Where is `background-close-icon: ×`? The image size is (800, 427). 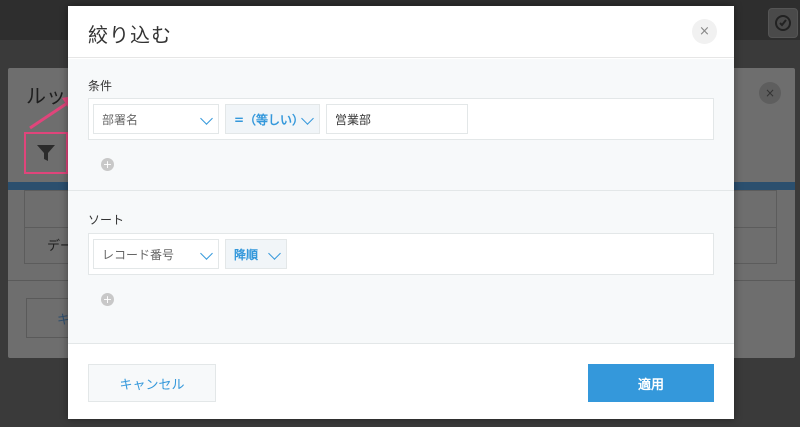
background-close-icon: × is located at coordinates (770, 93).